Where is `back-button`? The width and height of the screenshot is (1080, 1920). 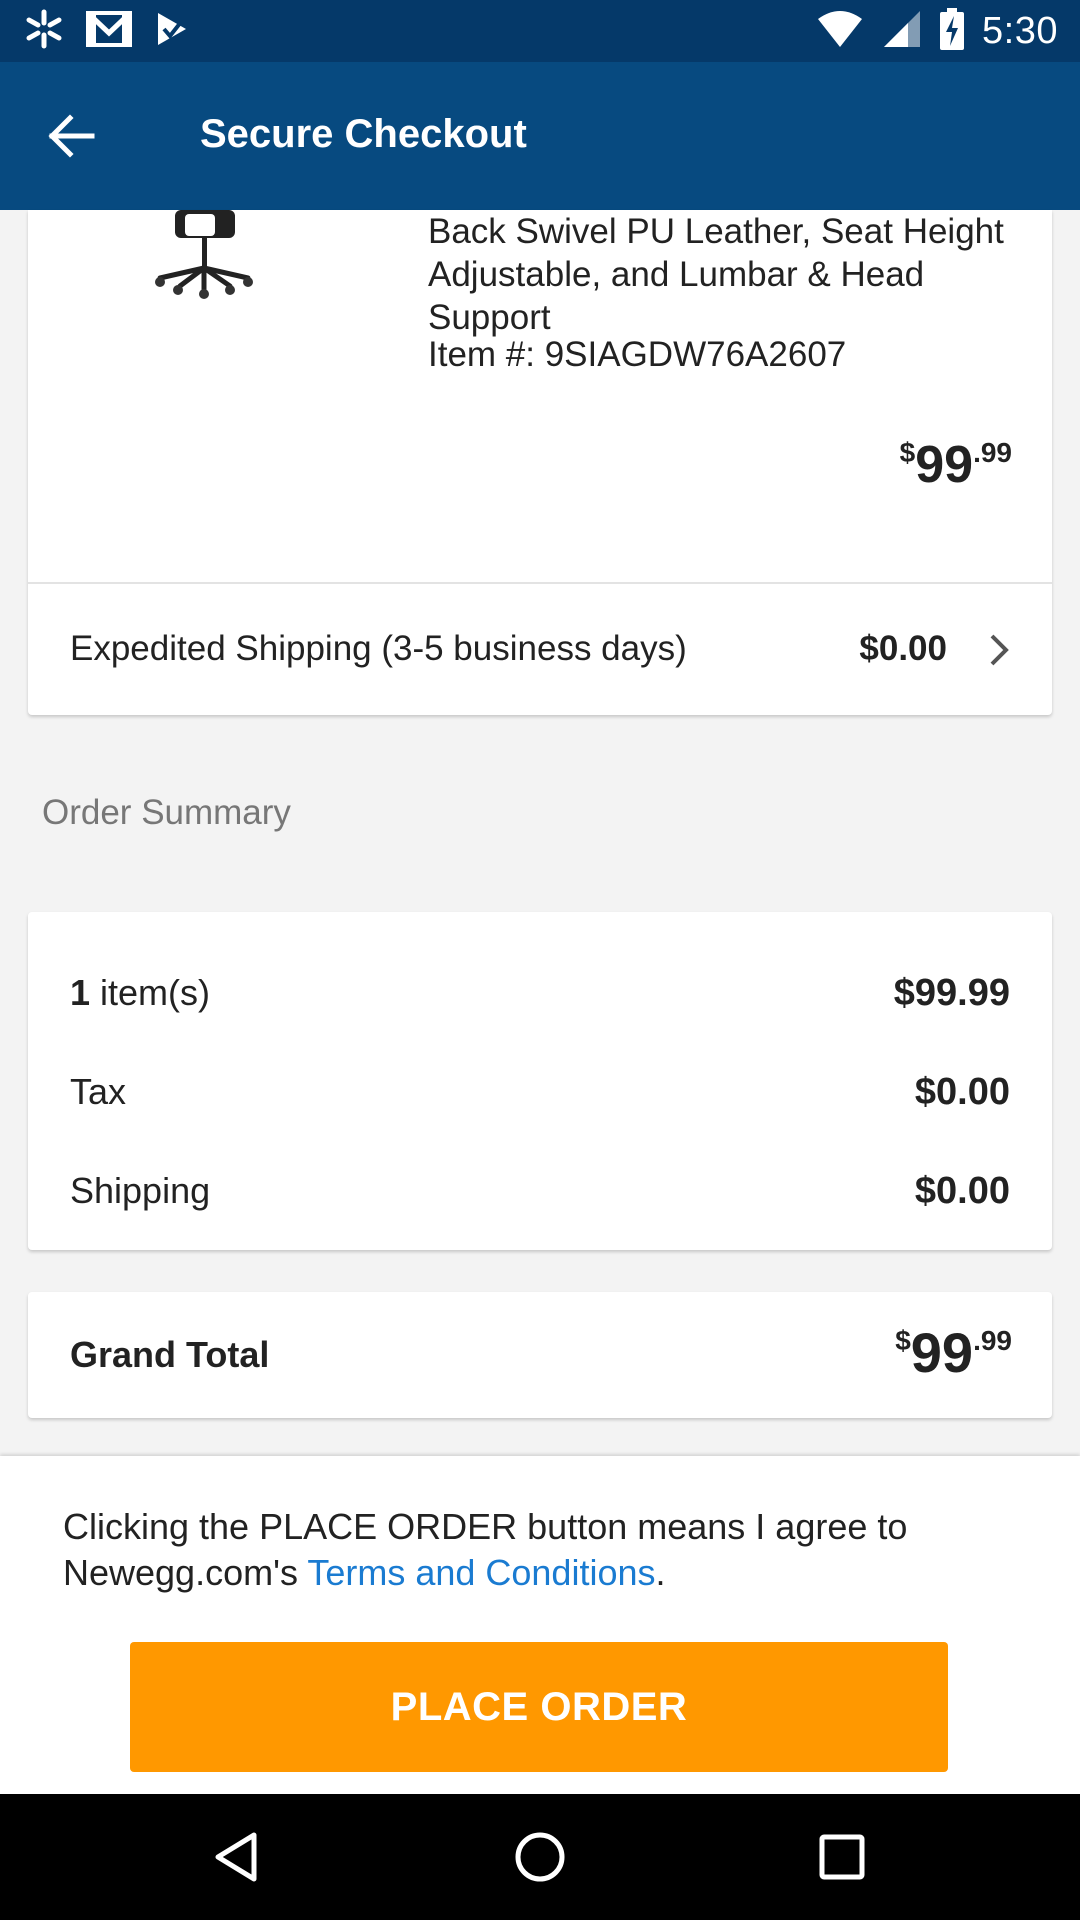 back-button is located at coordinates (72, 136).